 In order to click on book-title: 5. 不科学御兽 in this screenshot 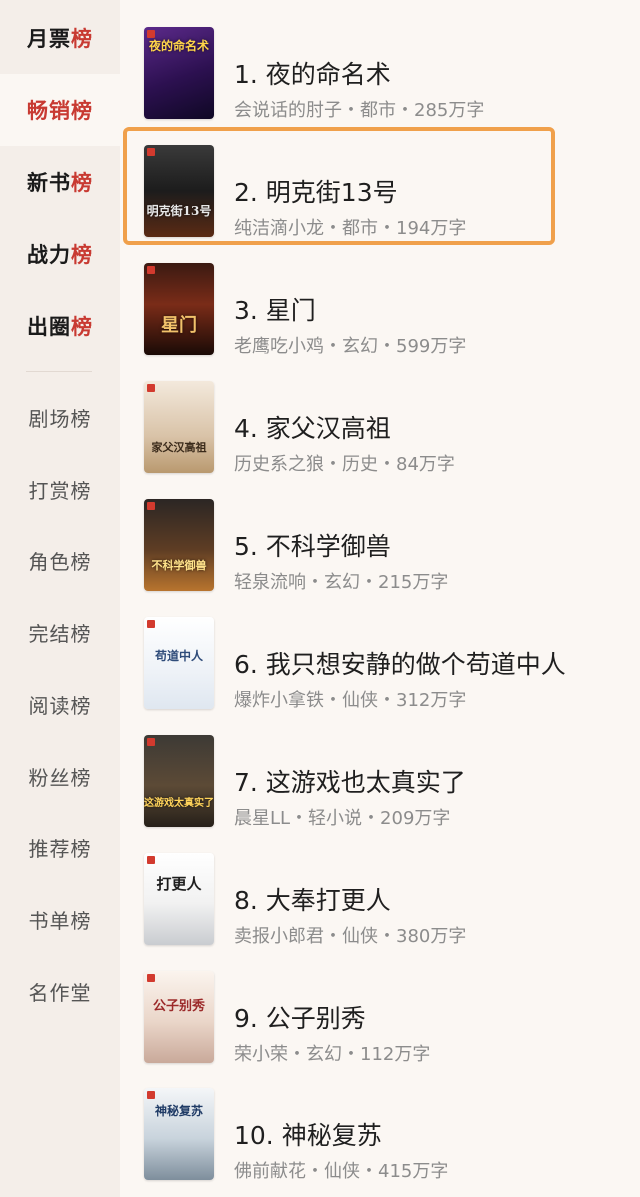, I will do `click(312, 545)`.